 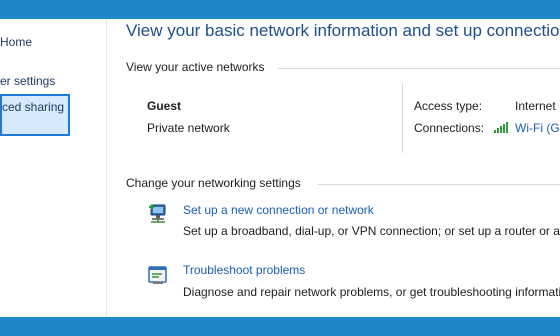 I want to click on window-top-border, so click(x=280, y=9).